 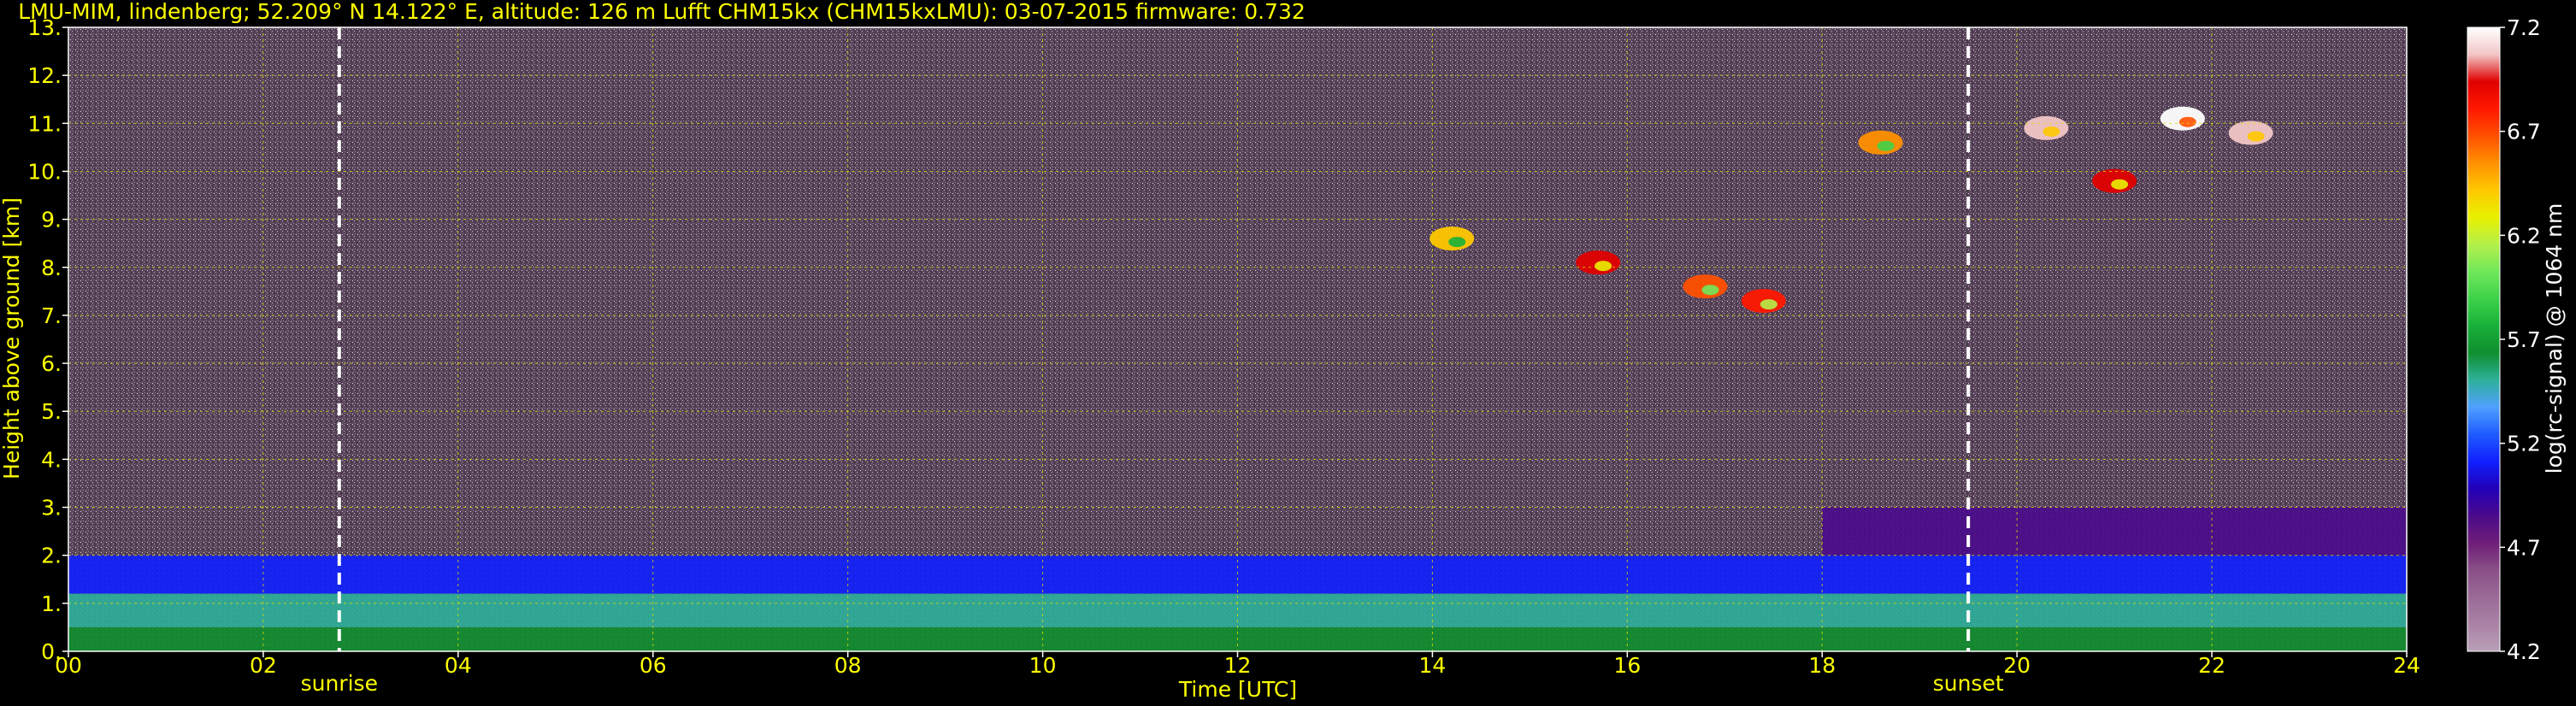 What do you see at coordinates (1822, 665) in the screenshot?
I see `x-tick-label: 18` at bounding box center [1822, 665].